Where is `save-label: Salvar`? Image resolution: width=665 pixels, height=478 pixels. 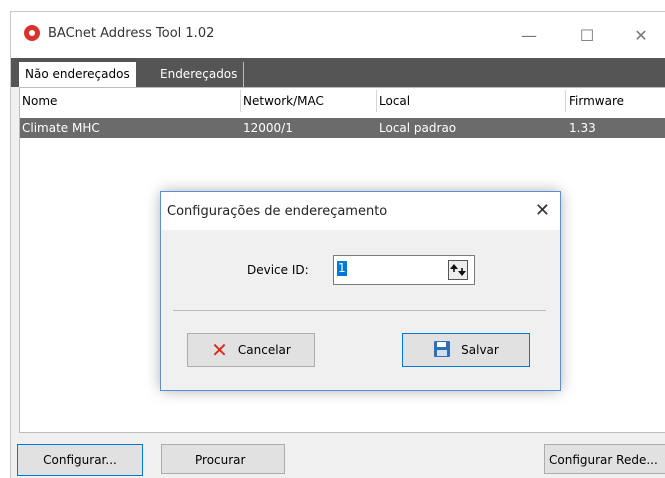
save-label: Salvar is located at coordinates (480, 350).